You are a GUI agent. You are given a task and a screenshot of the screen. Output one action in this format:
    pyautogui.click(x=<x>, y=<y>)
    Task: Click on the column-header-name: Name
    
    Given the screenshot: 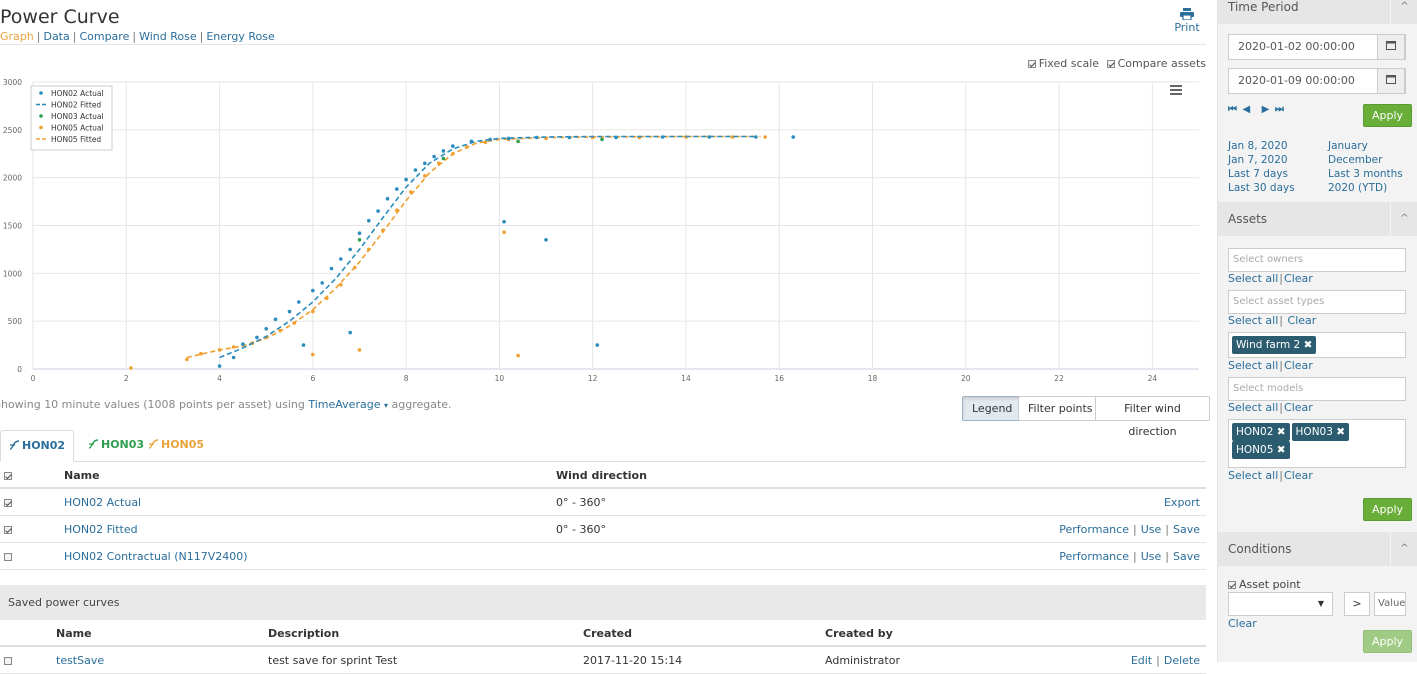 What is the action you would take?
    pyautogui.click(x=82, y=475)
    